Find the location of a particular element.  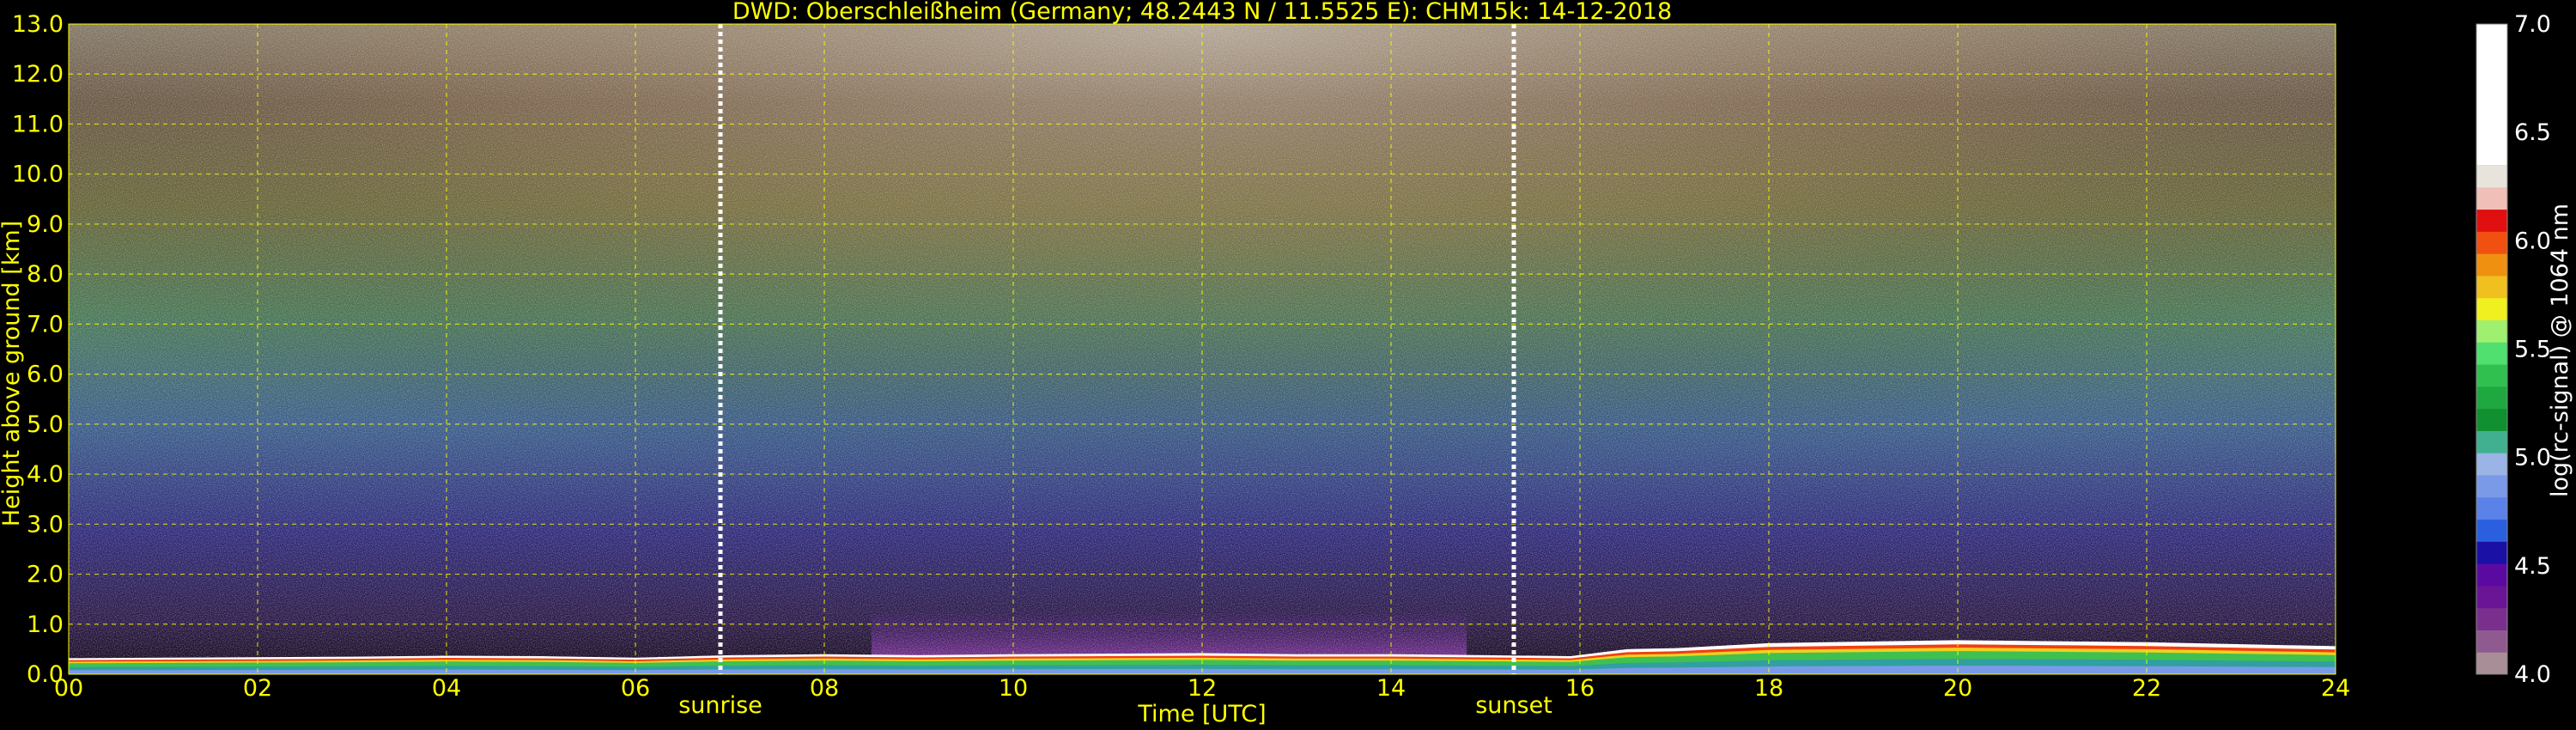

x-tick-label: 06 is located at coordinates (636, 688).